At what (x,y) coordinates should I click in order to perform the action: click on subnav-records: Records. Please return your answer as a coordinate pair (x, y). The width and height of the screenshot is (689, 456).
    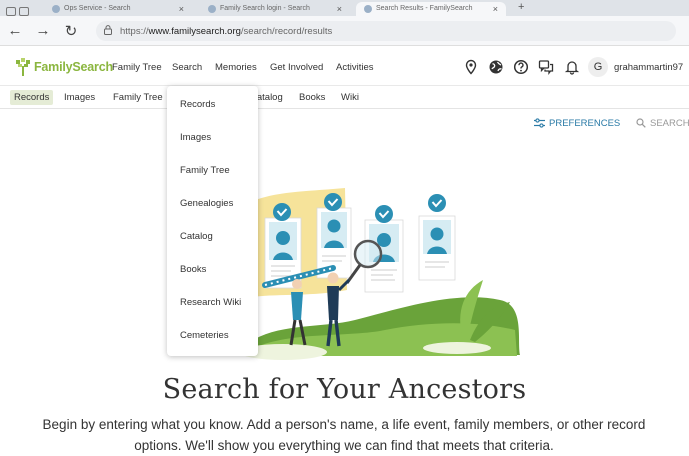
    Looking at the image, I should click on (32, 97).